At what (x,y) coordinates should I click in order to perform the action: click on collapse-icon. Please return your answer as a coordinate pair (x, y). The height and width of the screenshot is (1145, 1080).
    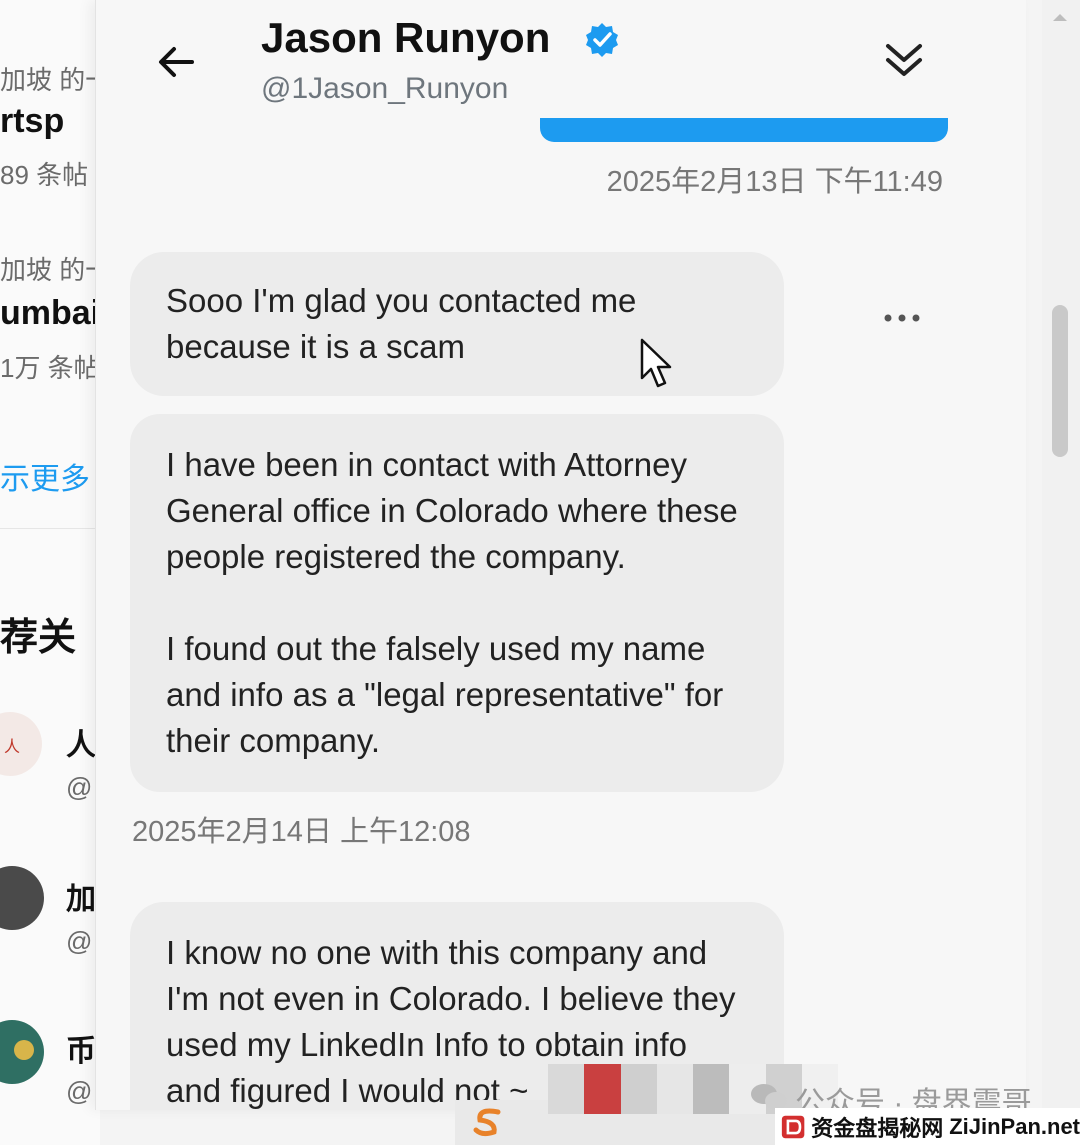
    Looking at the image, I should click on (904, 60).